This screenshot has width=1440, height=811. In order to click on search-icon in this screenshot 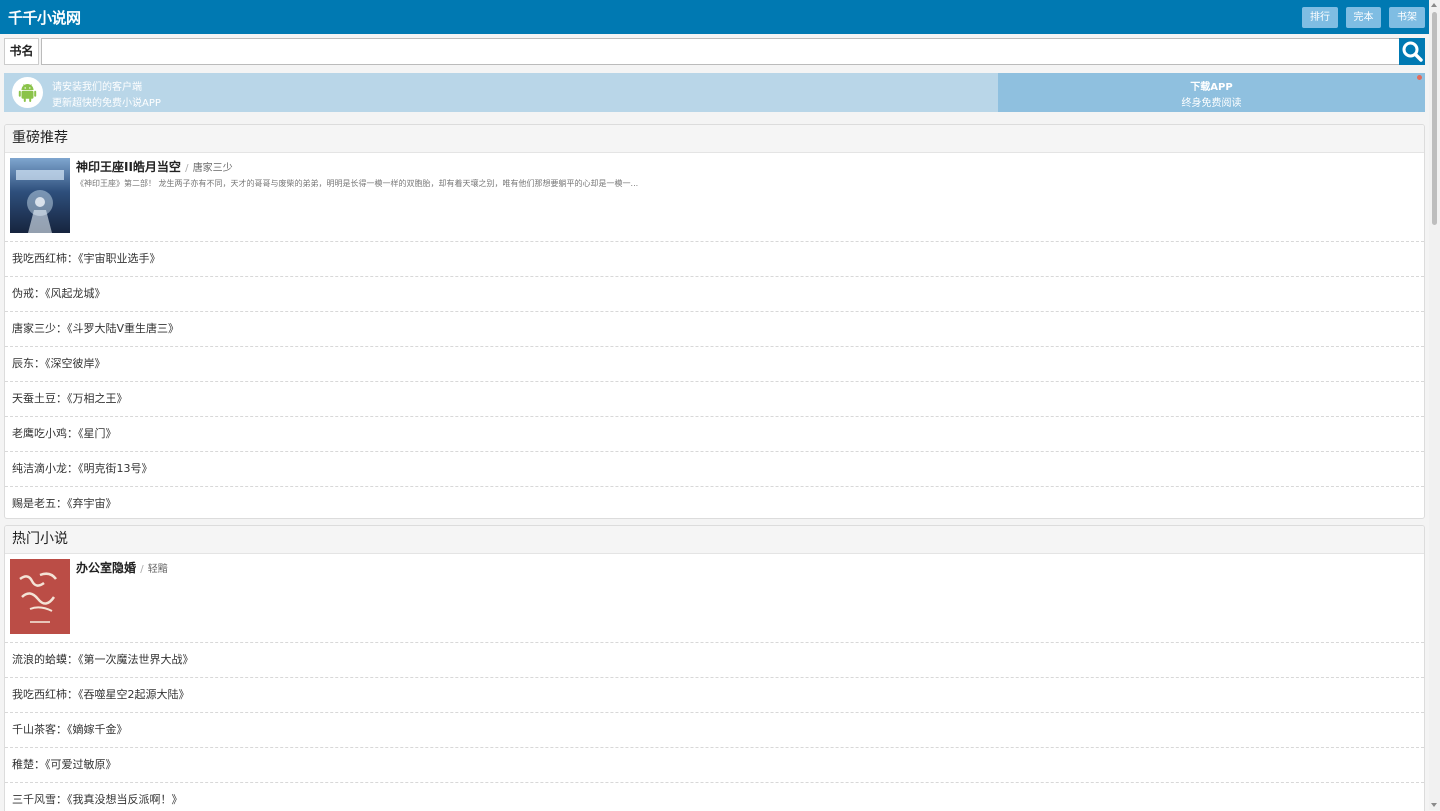, I will do `click(1412, 51)`.